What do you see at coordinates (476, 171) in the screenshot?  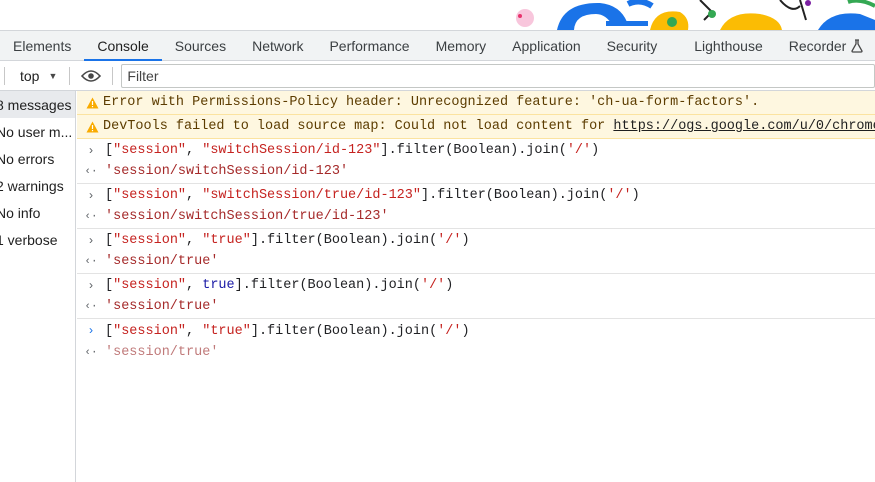 I see `console-result-row: ‹· 'session/switchSession/id-123'` at bounding box center [476, 171].